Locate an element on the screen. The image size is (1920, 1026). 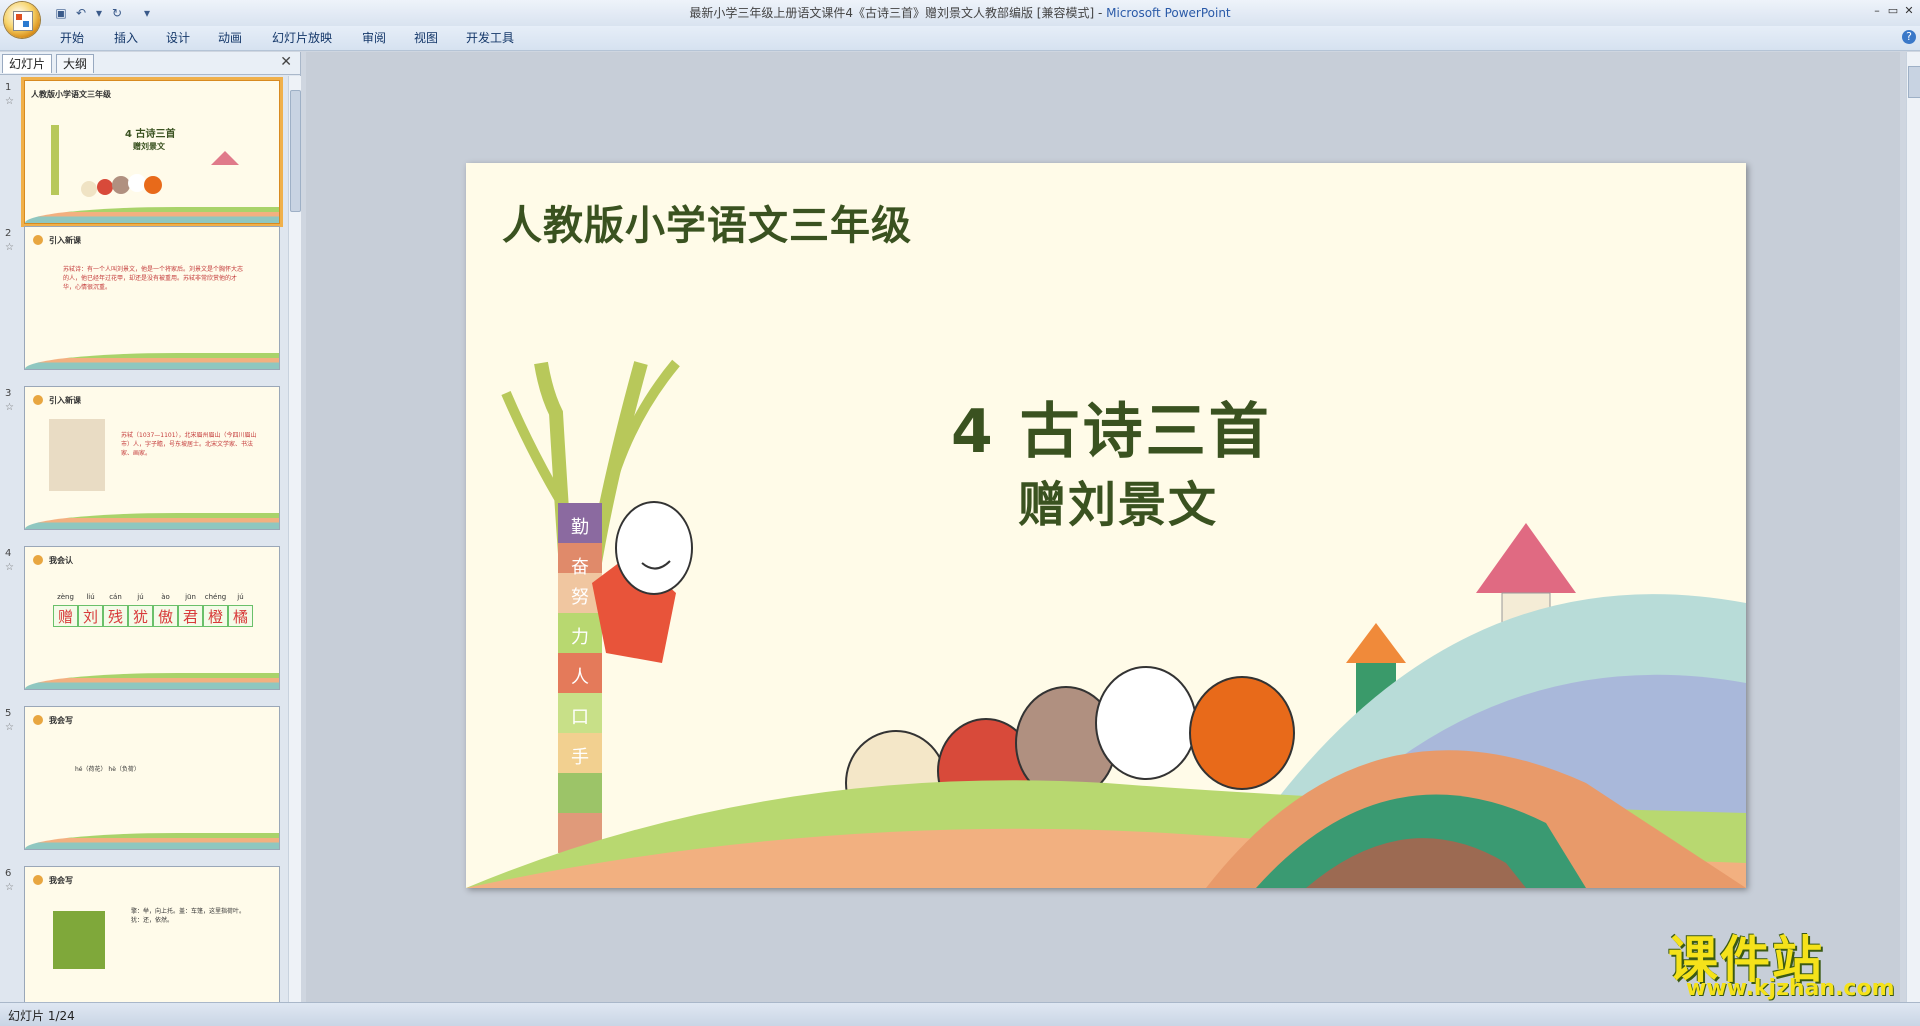
character-cell: 君 is located at coordinates (190, 616).